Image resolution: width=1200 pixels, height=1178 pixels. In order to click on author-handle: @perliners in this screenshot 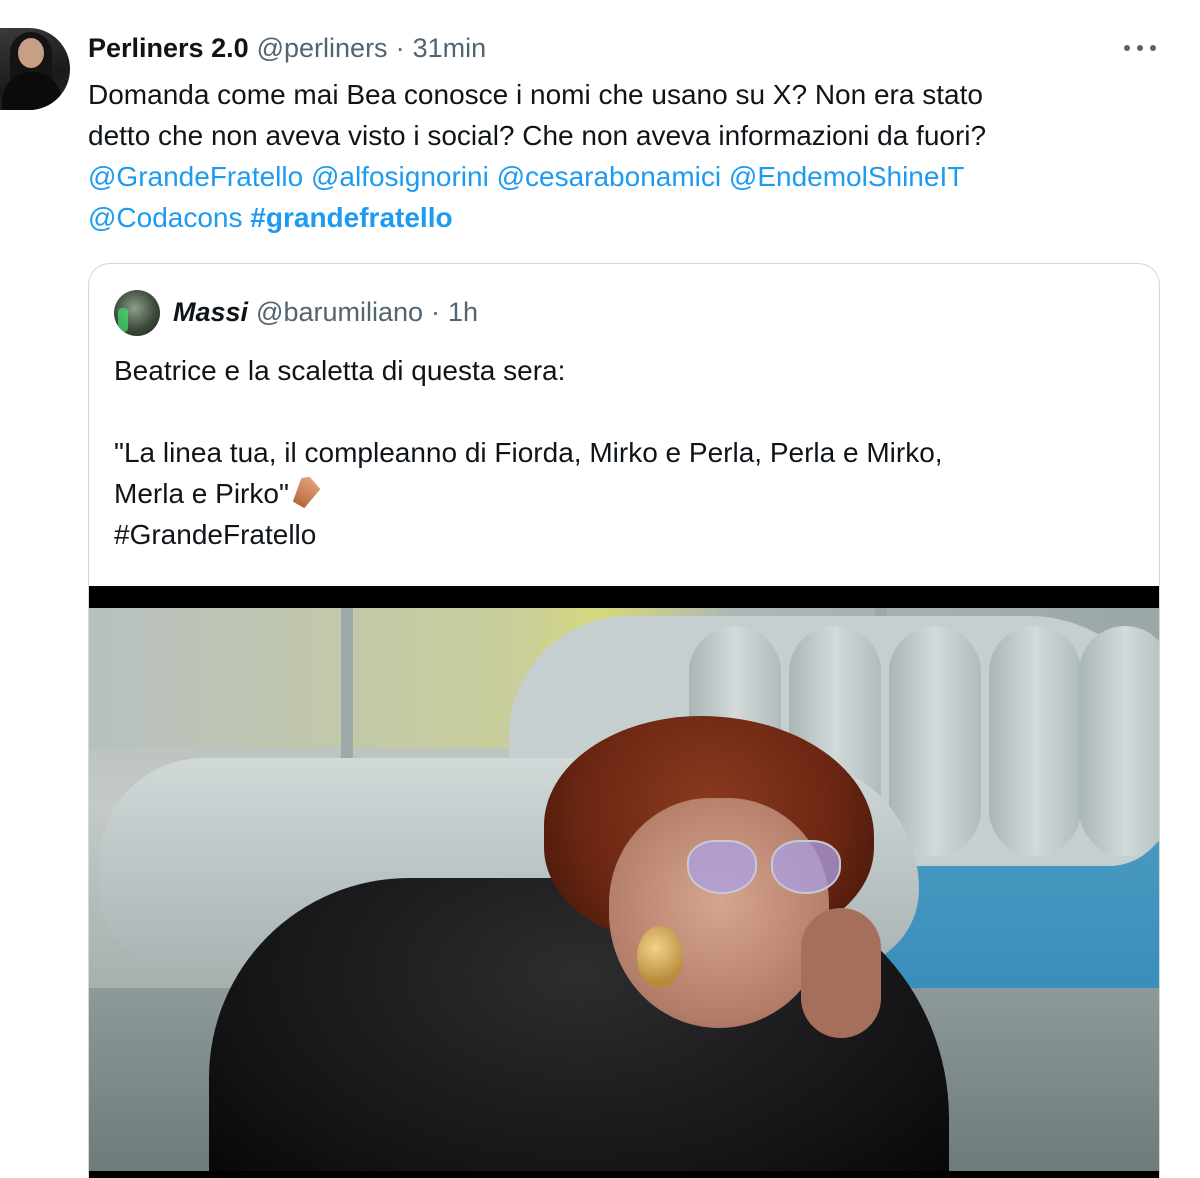, I will do `click(322, 48)`.